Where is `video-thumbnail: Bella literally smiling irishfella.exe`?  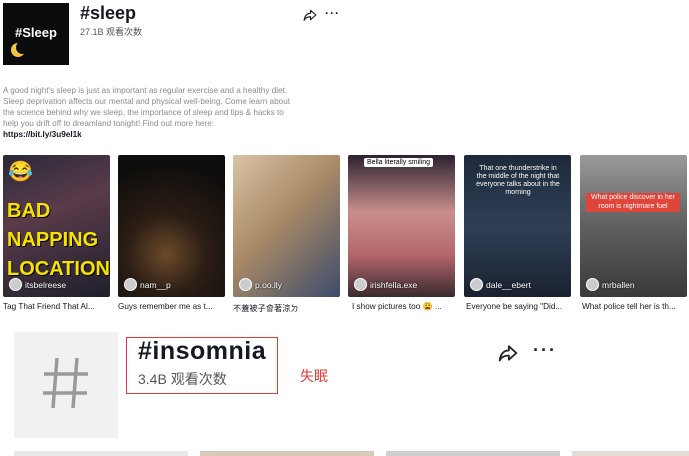
video-thumbnail: Bella literally smiling irishfella.exe is located at coordinates (401, 226).